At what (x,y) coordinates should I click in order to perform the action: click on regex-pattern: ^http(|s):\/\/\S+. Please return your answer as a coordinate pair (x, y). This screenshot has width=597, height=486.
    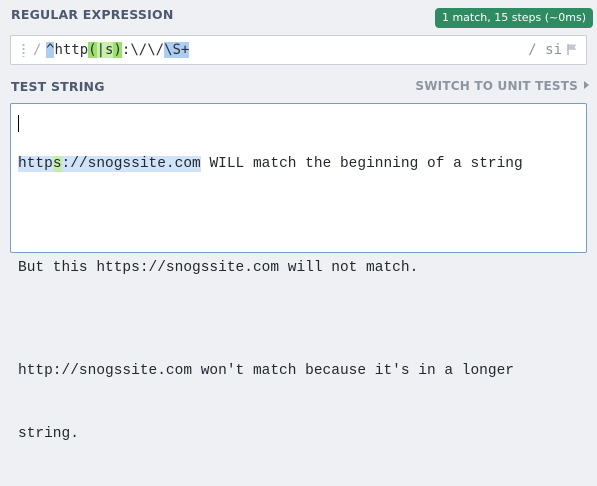
    Looking at the image, I should click on (118, 50).